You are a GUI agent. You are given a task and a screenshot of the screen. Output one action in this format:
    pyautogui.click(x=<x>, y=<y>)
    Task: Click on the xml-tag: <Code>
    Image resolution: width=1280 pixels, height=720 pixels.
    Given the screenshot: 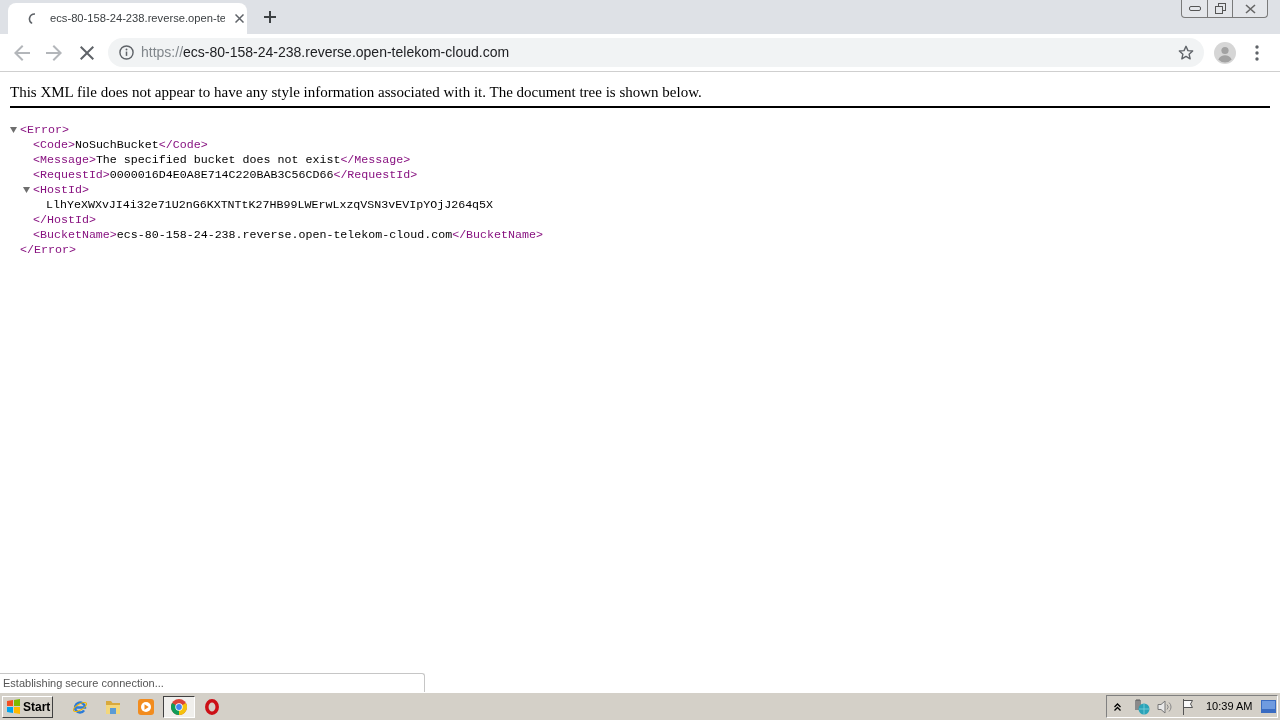 What is the action you would take?
    pyautogui.click(x=54, y=144)
    